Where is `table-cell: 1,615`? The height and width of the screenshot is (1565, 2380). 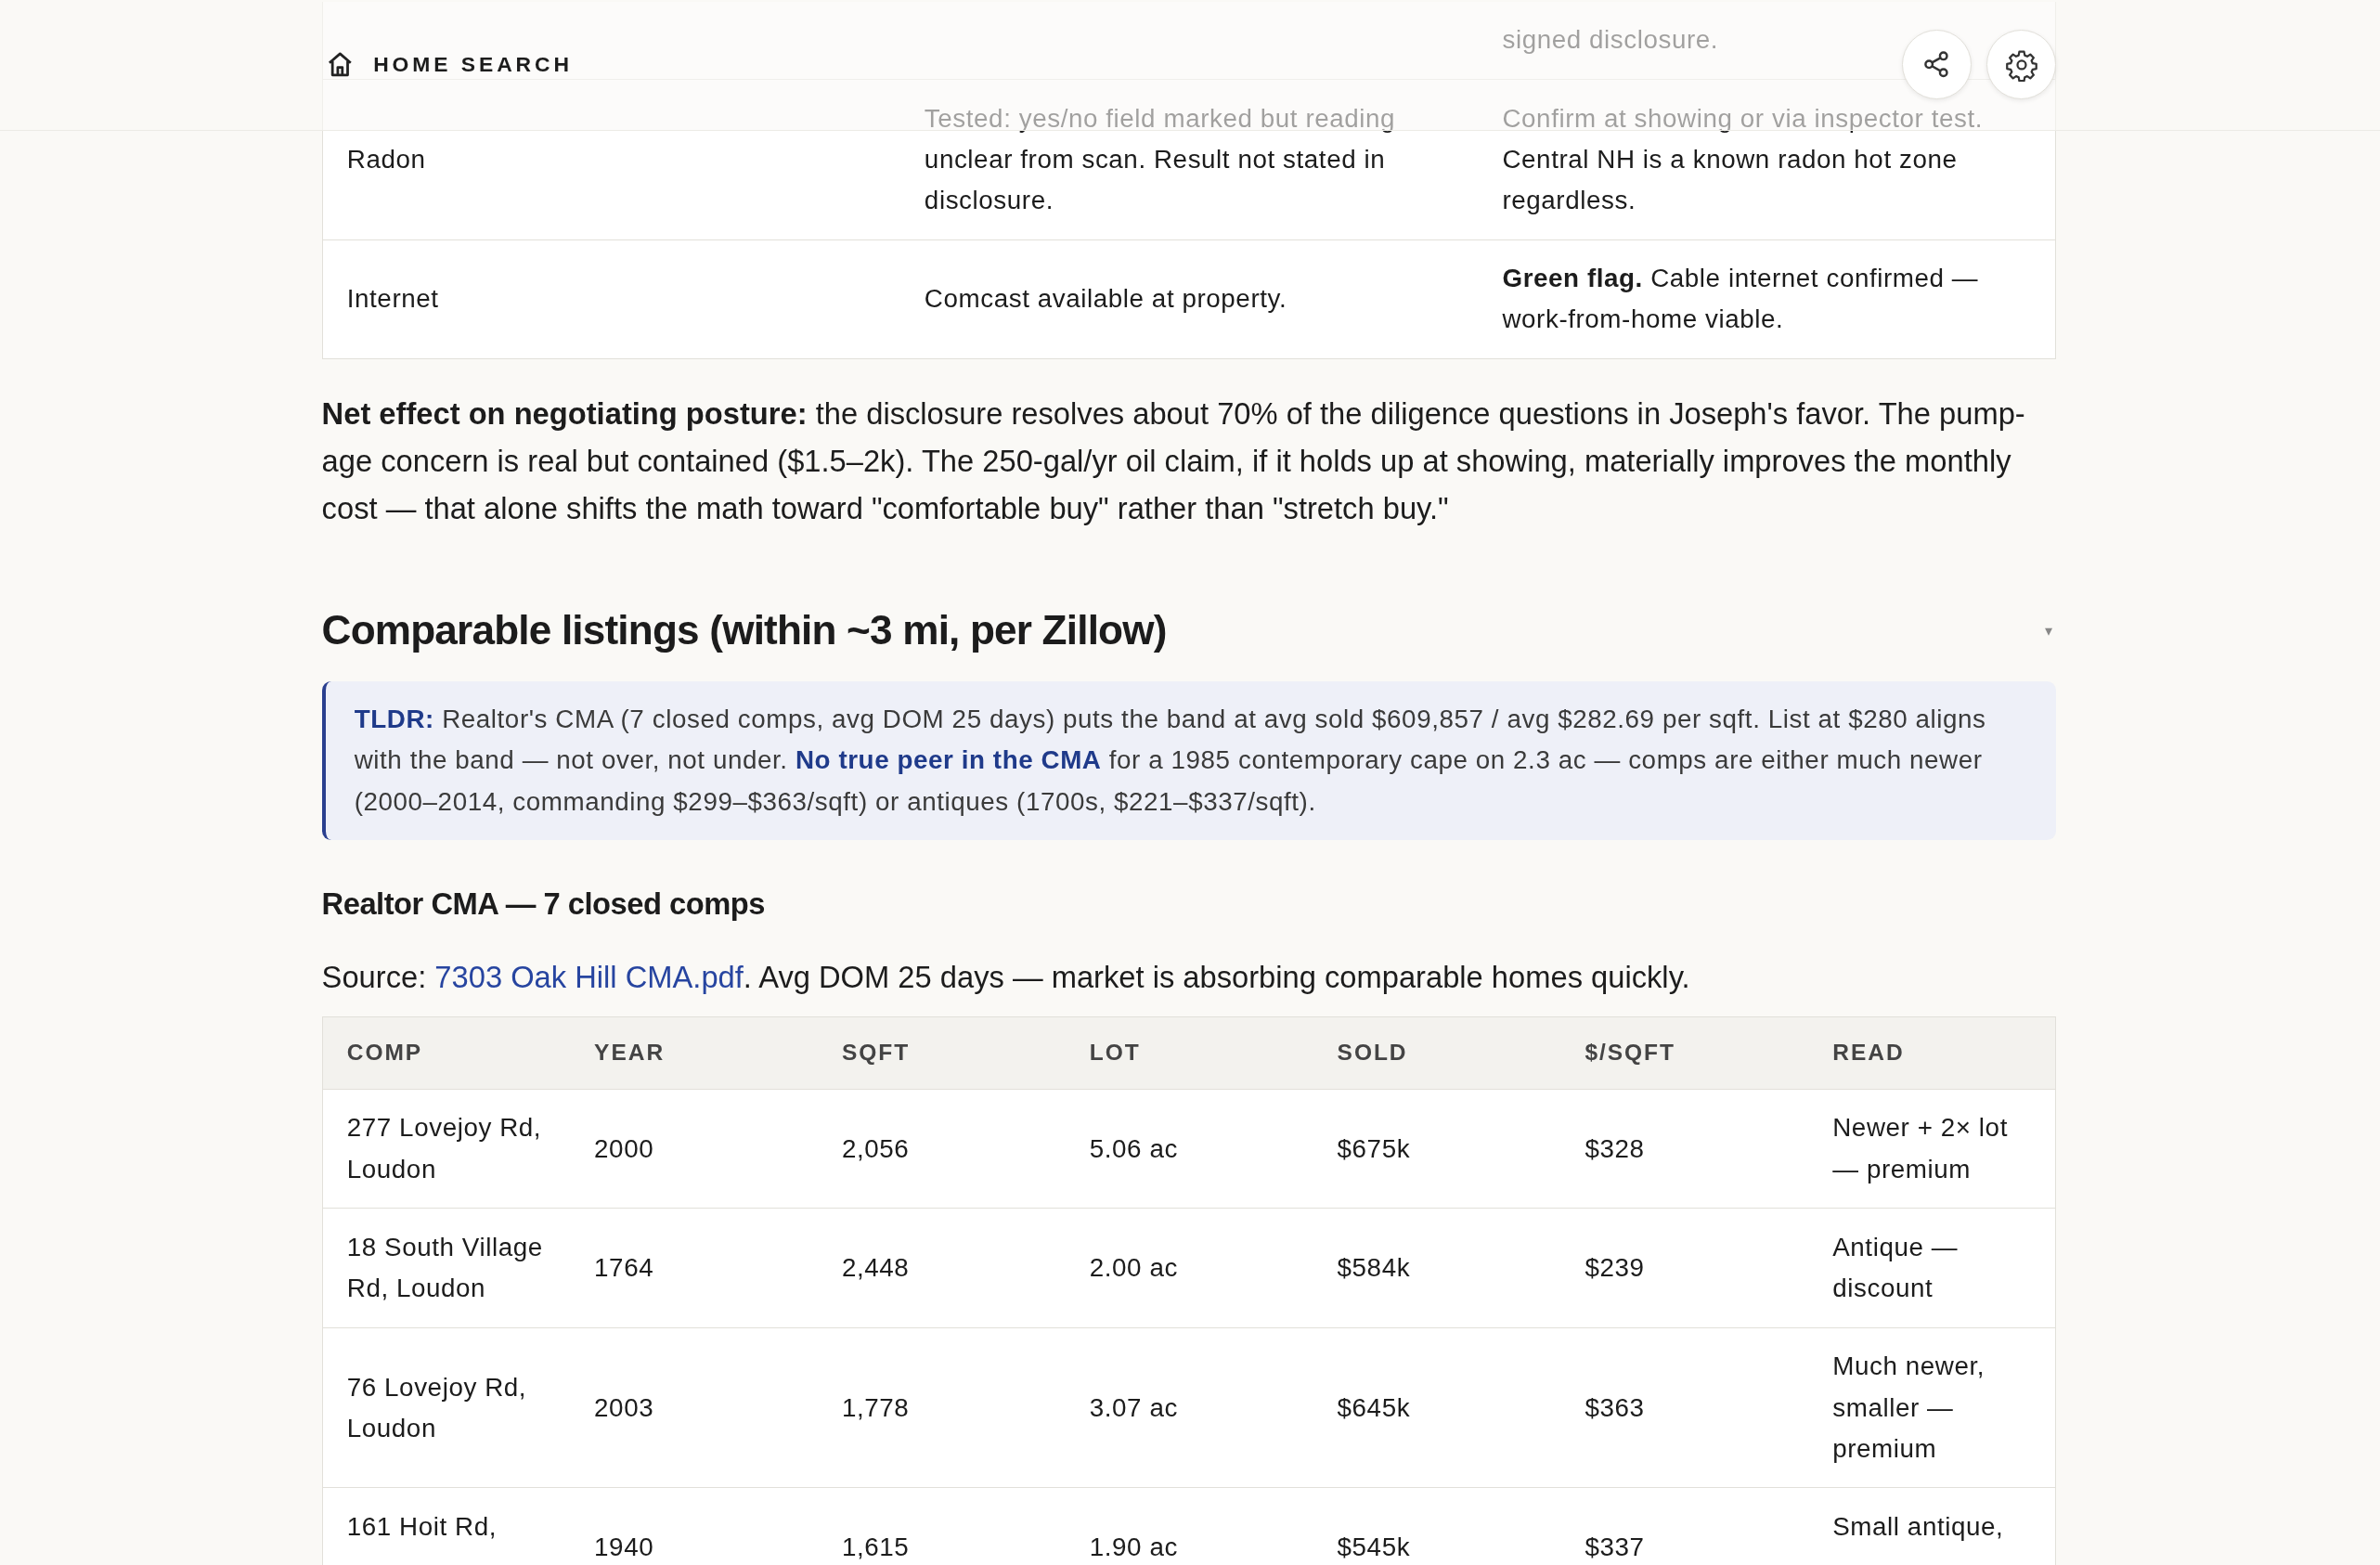 table-cell: 1,615 is located at coordinates (875, 1547).